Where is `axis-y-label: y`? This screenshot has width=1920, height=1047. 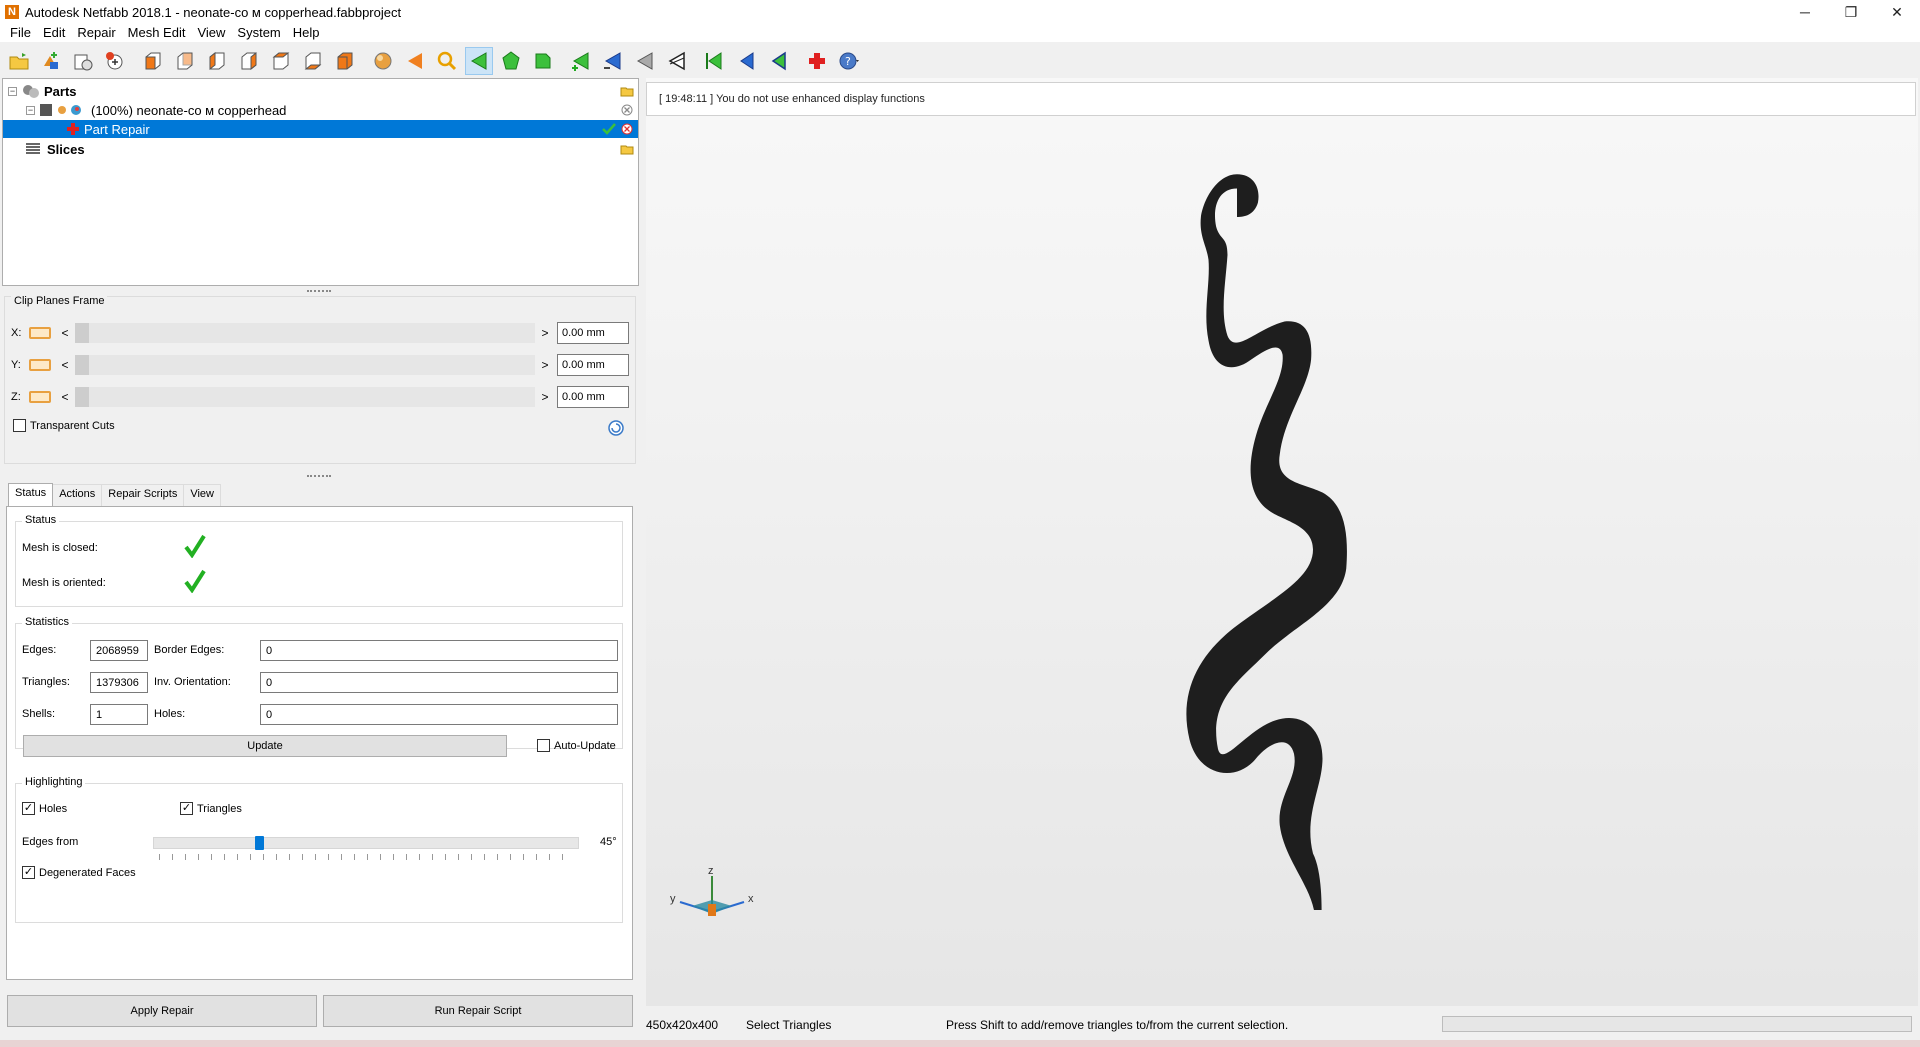 axis-y-label: y is located at coordinates (673, 899).